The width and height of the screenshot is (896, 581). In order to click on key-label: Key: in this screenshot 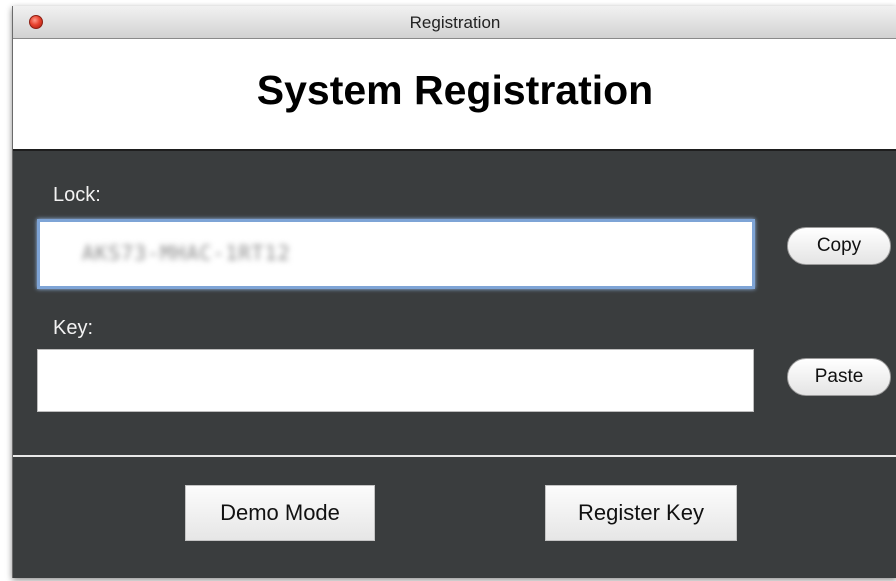, I will do `click(73, 328)`.